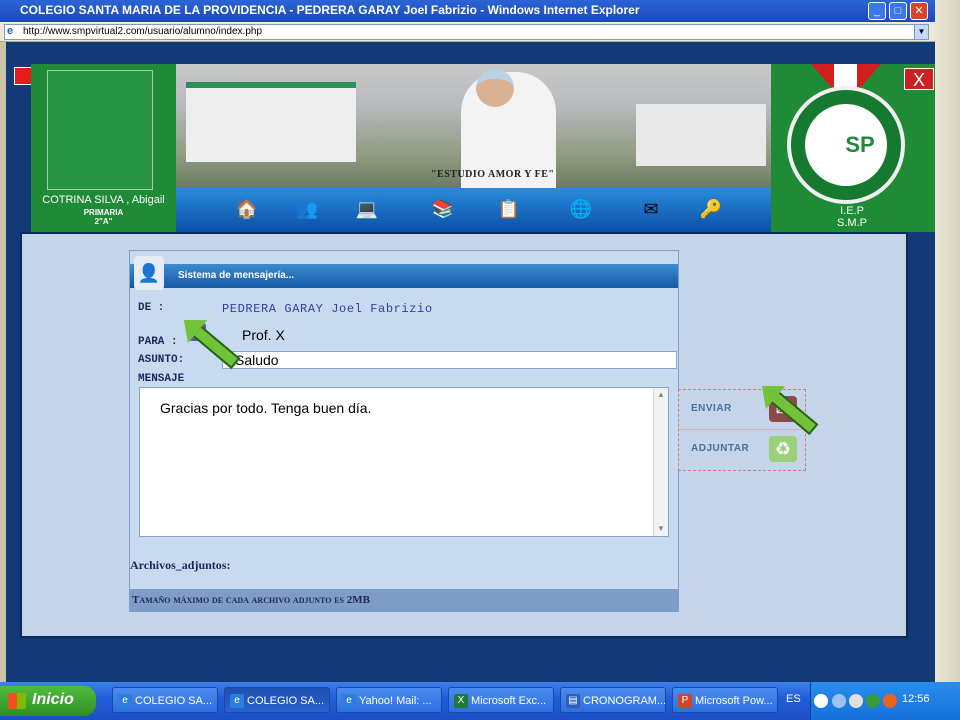  I want to click on school-abbreviation: I.E.P S.M.P, so click(852, 217).